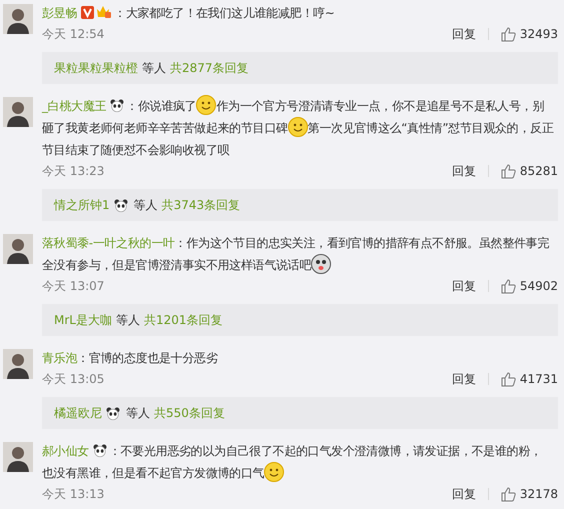 This screenshot has width=564, height=509. I want to click on comment-text: ：作为这个节目的忠实关注，看到官博的措辞有点不舒服。虽然整件事完, so click(362, 243).